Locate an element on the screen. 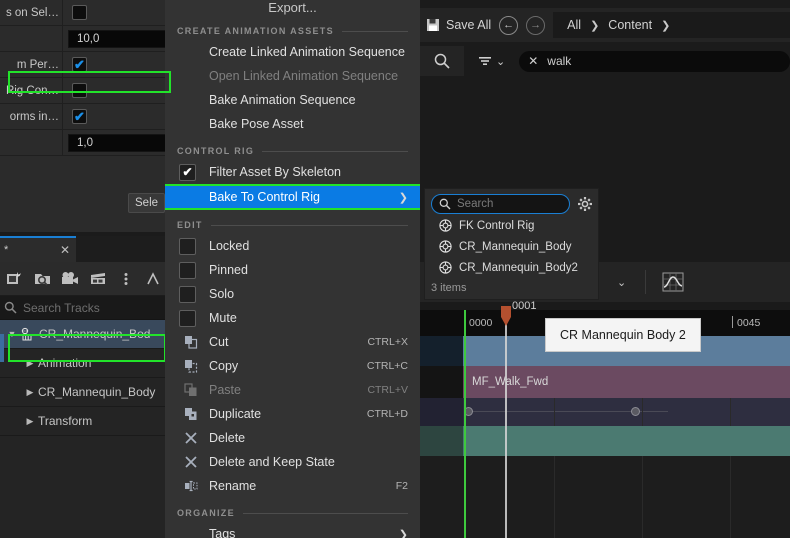 This screenshot has width=790, height=538. submenu-item-fk-control-rig: FK Control Rig is located at coordinates (511, 225).